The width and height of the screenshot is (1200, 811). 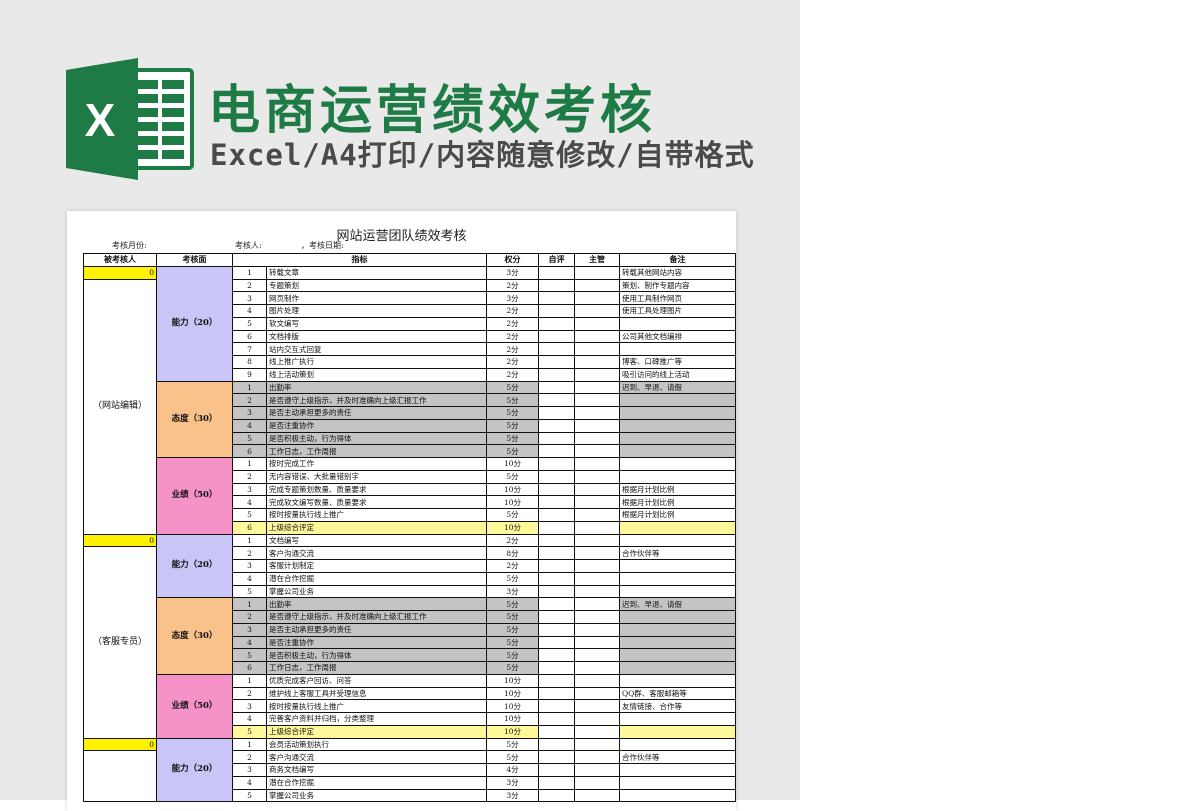 I want to click on indicator-cell: 线上推广执行, so click(x=376, y=362).